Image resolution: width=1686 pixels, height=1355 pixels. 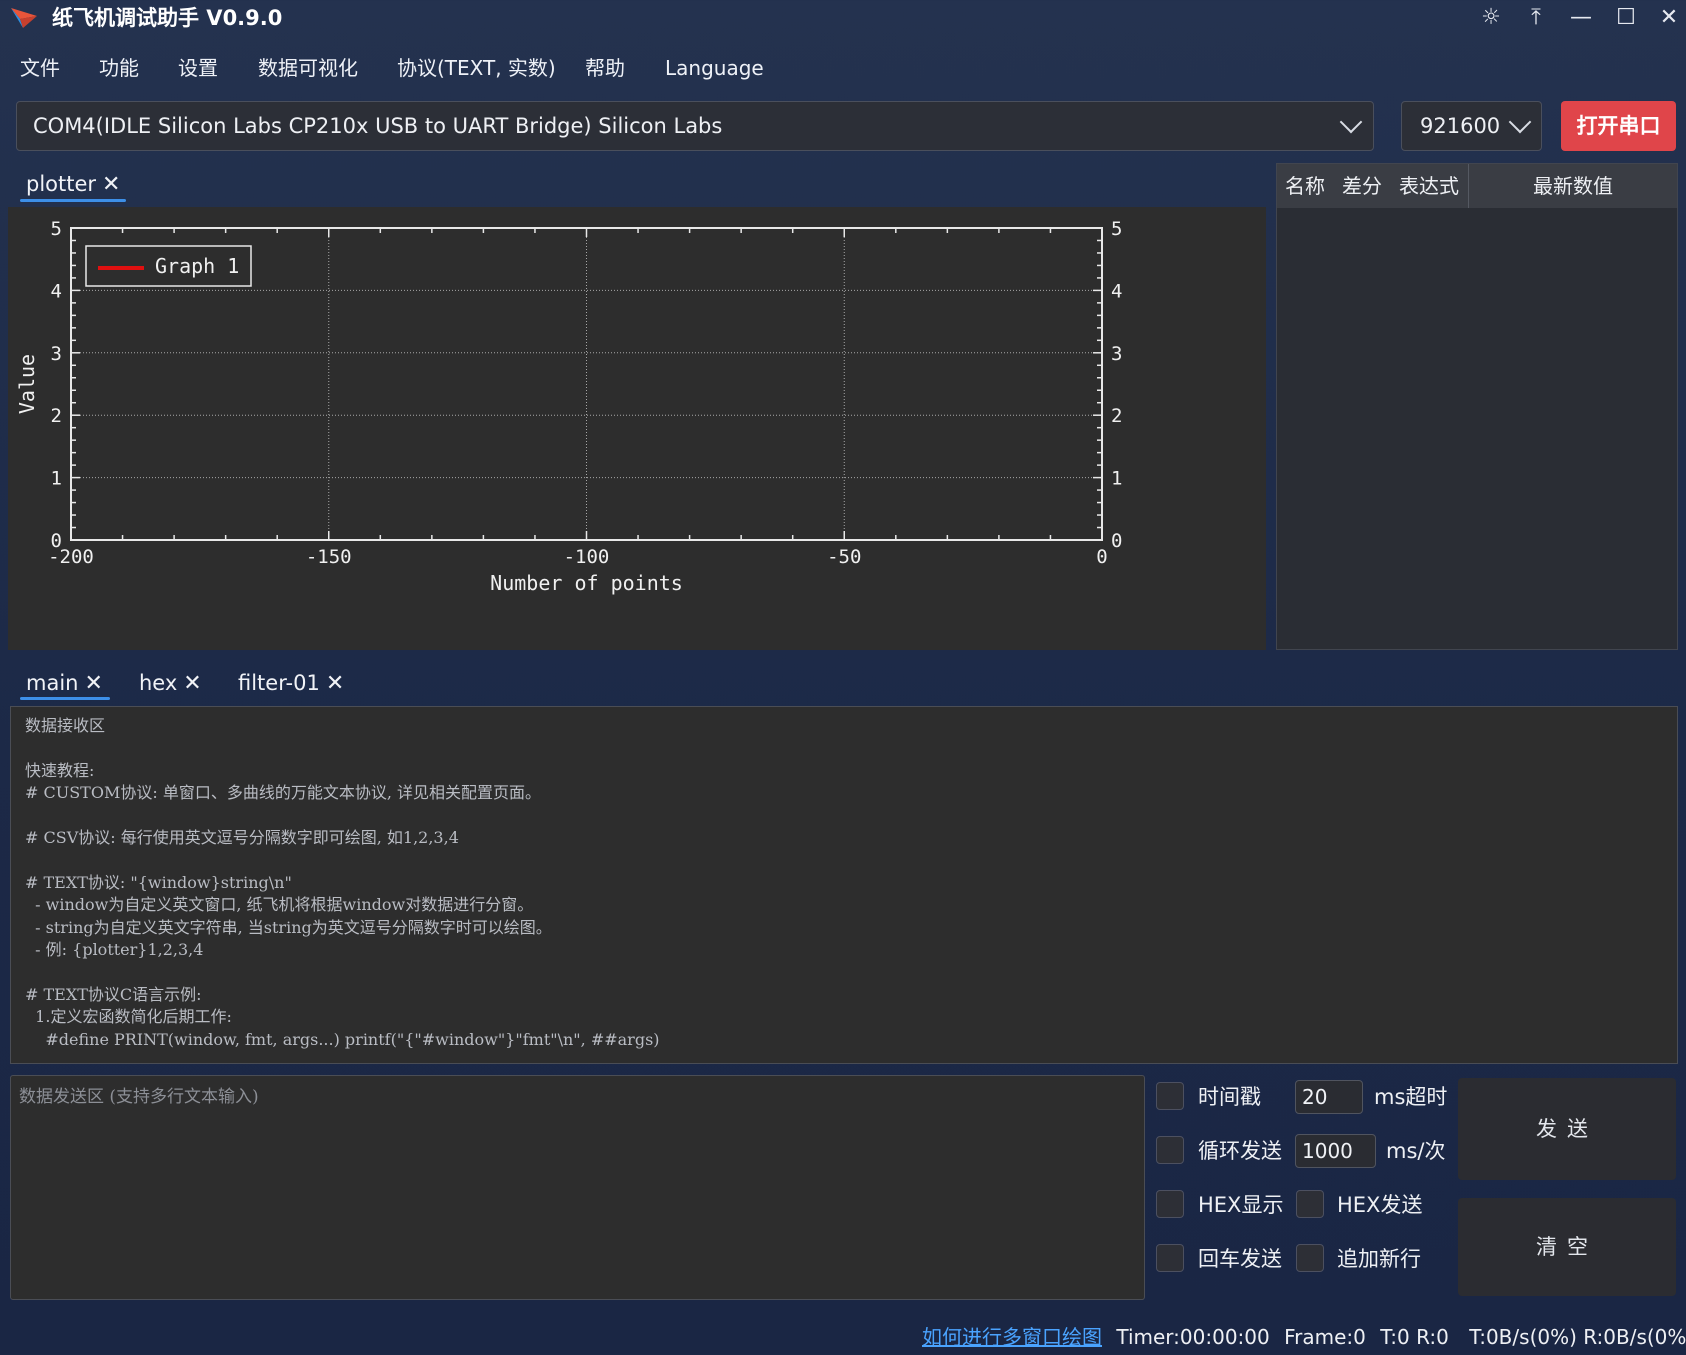 What do you see at coordinates (1536, 18) in the screenshot?
I see `pin-on-top-icon: ⤒` at bounding box center [1536, 18].